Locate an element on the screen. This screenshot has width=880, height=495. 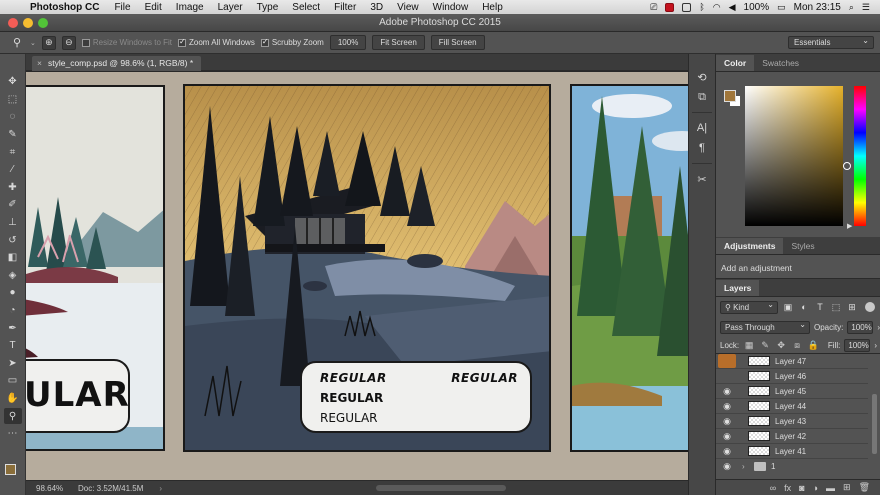
layer-filter-kind: ⚲ Kind is located at coordinates (749, 306).